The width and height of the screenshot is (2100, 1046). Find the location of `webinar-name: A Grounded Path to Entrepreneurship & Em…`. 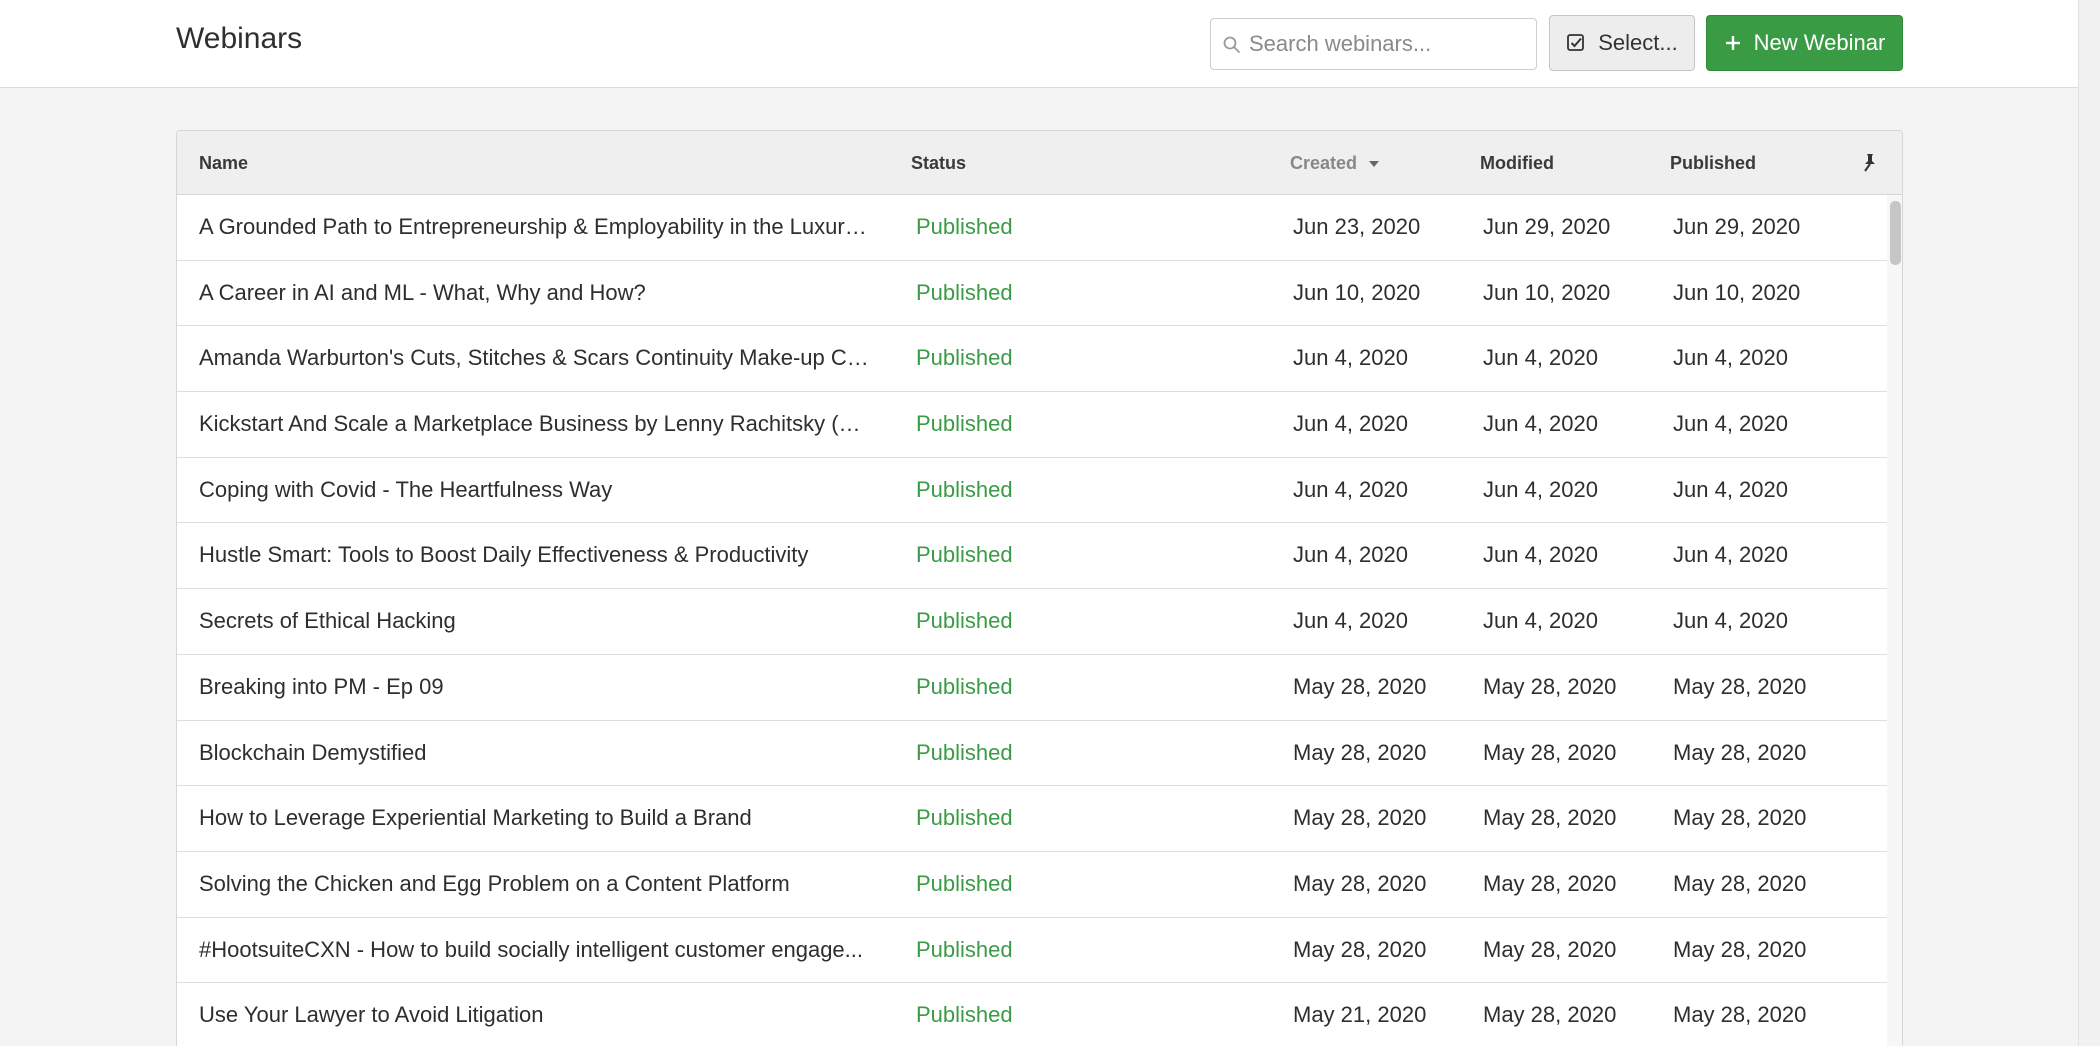

webinar-name: A Grounded Path to Entrepreneurship & Em… is located at coordinates (534, 227).